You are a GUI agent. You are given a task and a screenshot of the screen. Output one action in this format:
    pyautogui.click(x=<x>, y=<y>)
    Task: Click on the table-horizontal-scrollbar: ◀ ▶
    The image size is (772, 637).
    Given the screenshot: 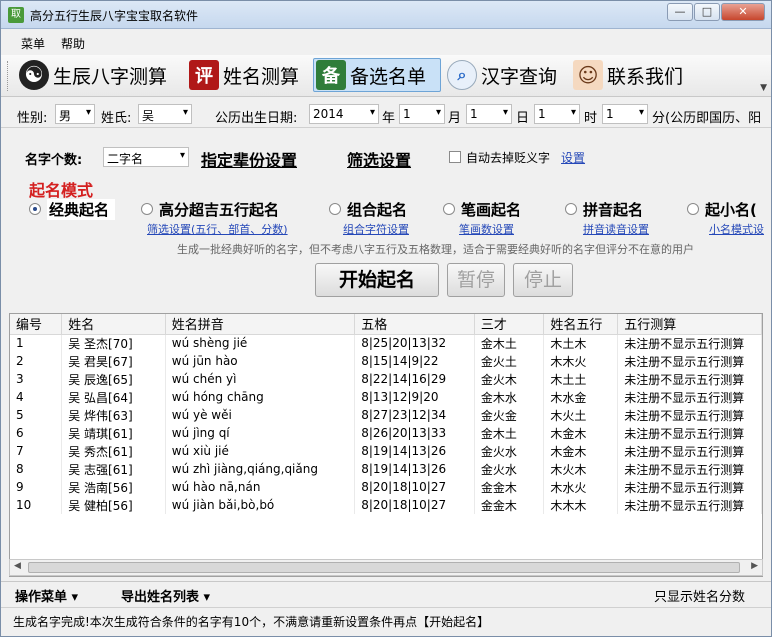 What is the action you would take?
    pyautogui.click(x=386, y=567)
    